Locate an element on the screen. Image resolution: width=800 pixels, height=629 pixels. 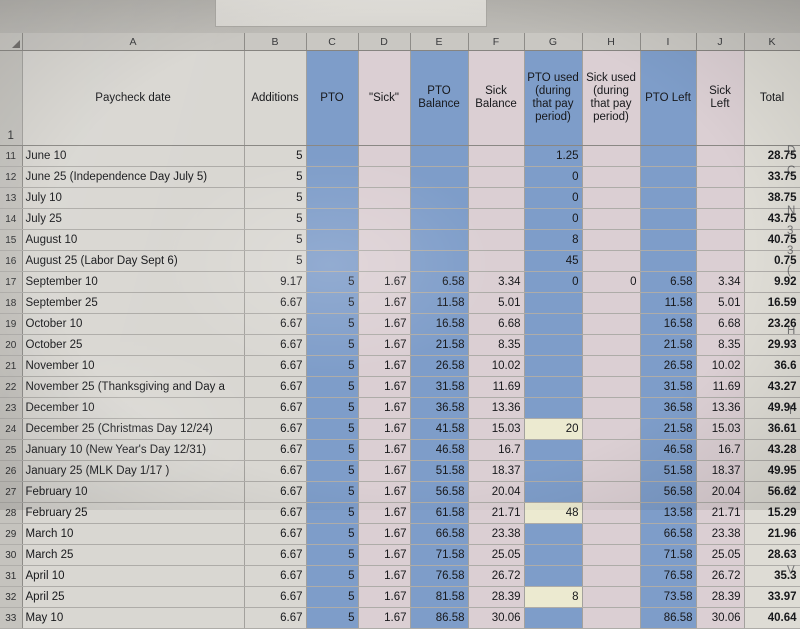
cell-H33 is located at coordinates (611, 618).